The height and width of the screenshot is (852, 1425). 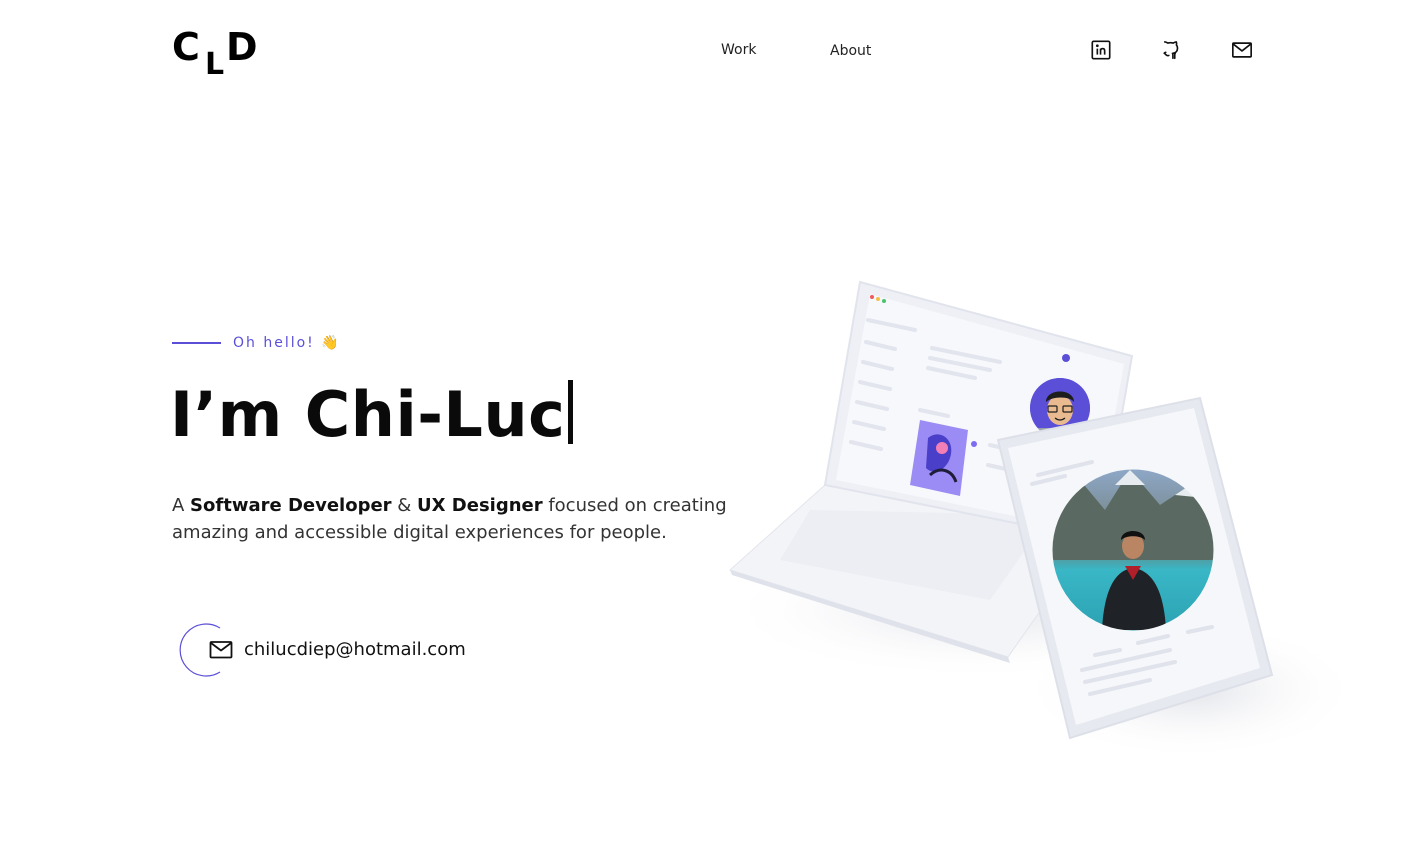 What do you see at coordinates (1101, 50) in the screenshot?
I see `linkedin-icon` at bounding box center [1101, 50].